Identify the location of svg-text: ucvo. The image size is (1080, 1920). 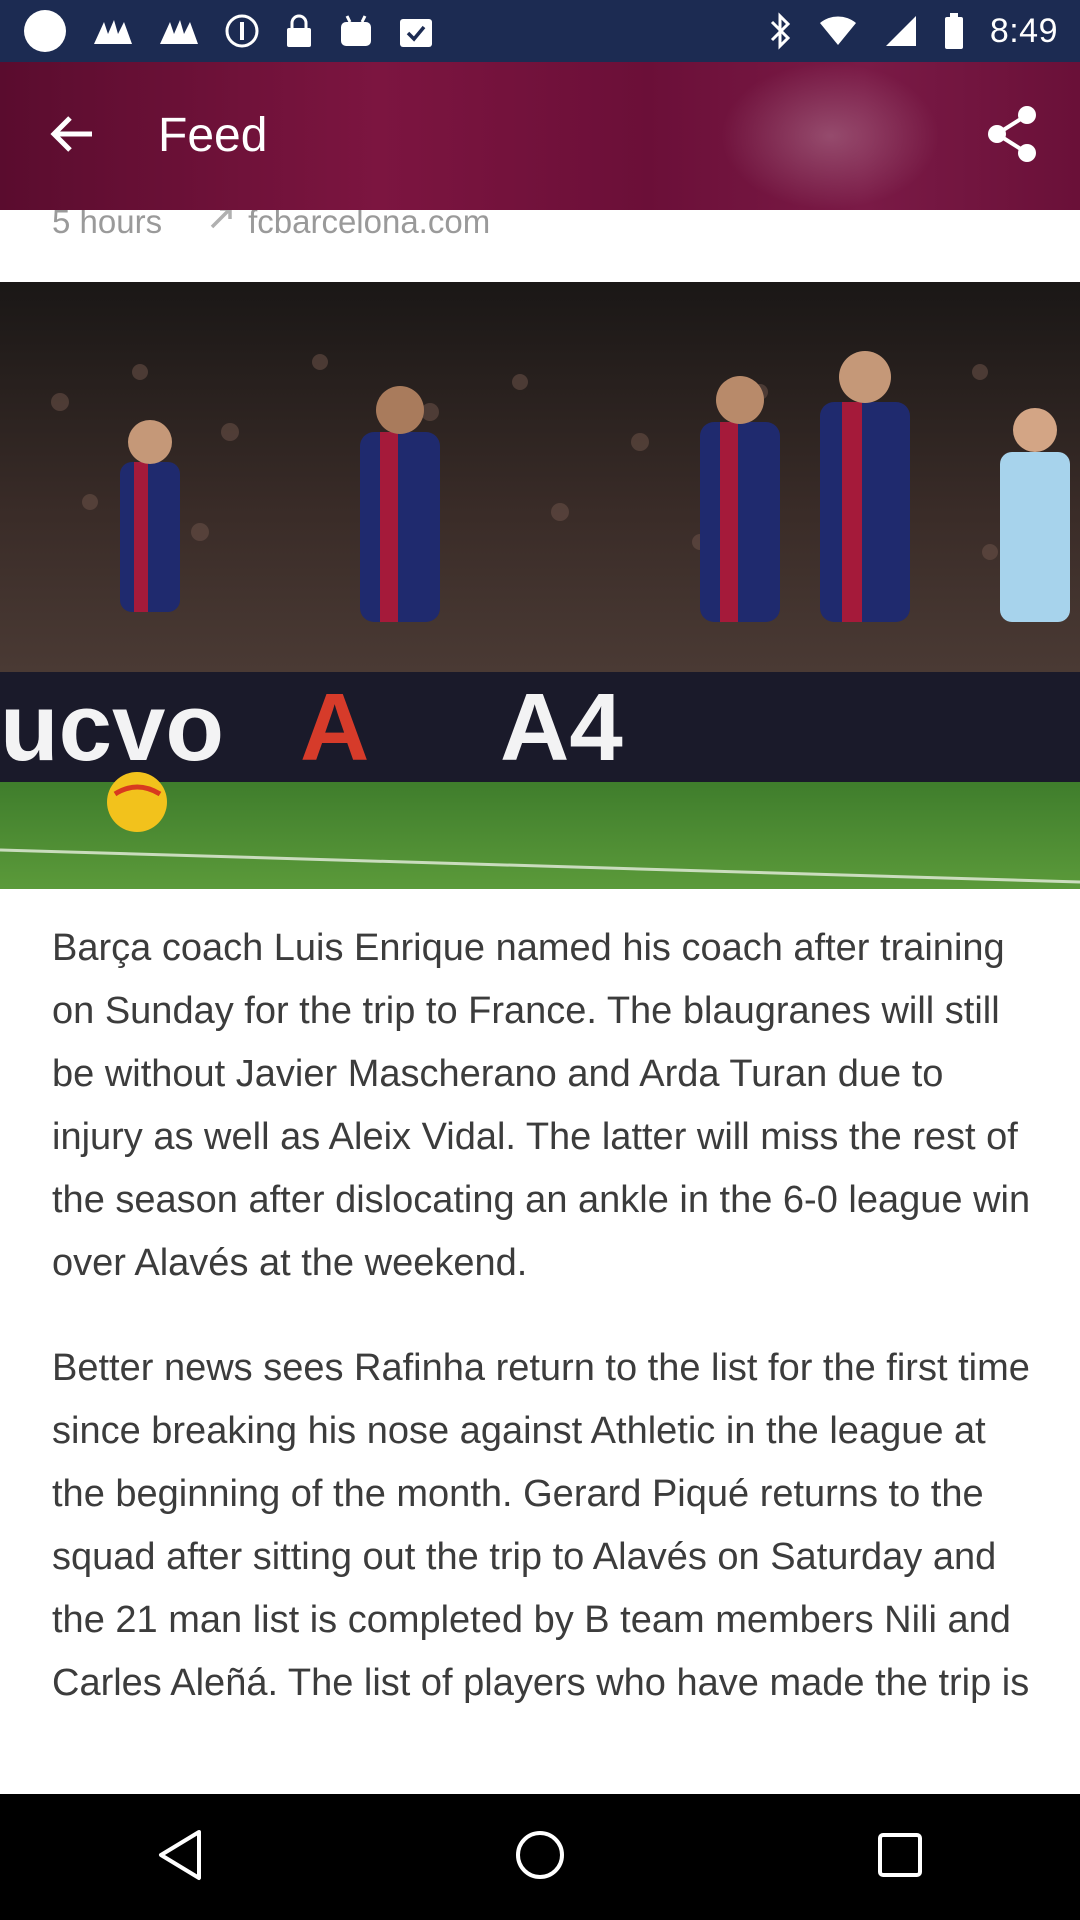
(112, 727).